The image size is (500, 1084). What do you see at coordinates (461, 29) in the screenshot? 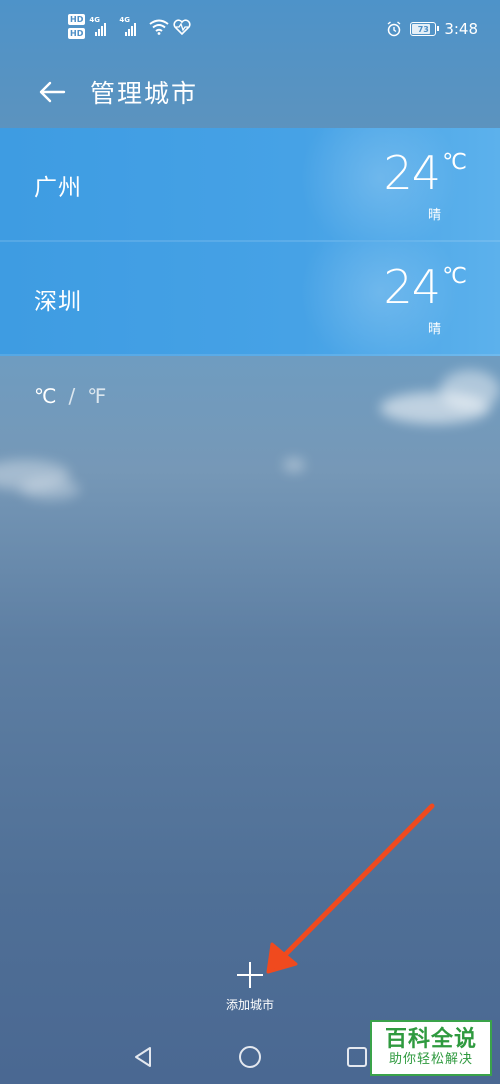
I see `clock-time: 3:48` at bounding box center [461, 29].